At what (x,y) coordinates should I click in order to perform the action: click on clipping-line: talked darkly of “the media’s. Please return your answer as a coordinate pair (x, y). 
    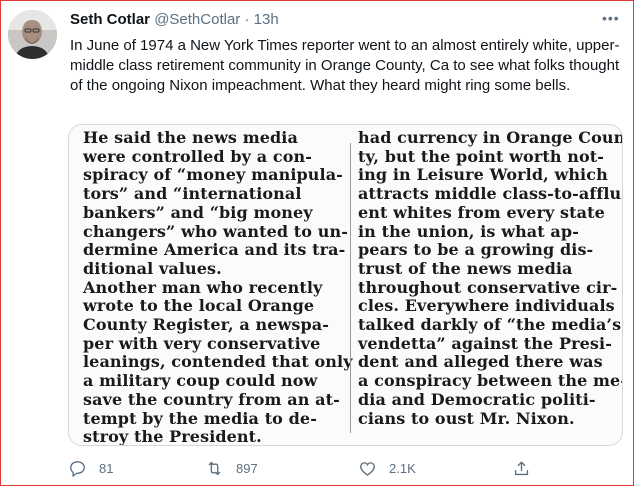
    Looking at the image, I should click on (490, 325).